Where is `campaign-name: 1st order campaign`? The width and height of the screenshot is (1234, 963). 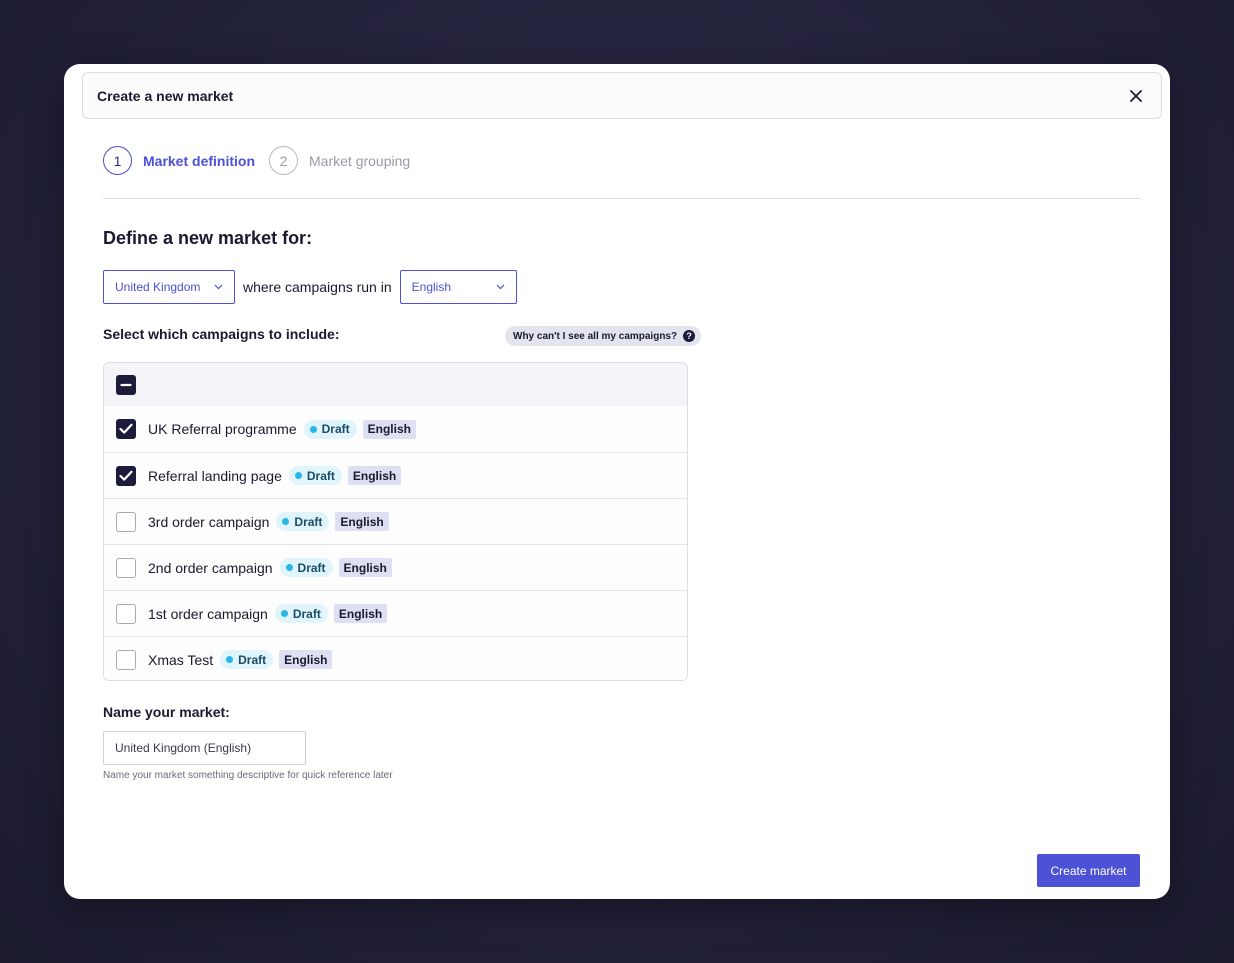 campaign-name: 1st order campaign is located at coordinates (208, 613).